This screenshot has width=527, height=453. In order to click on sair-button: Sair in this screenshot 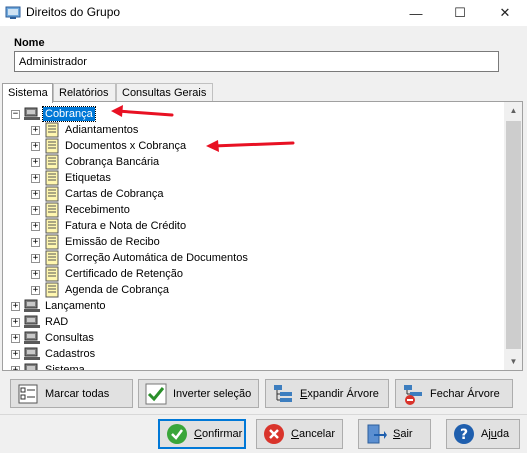, I will do `click(394, 434)`.